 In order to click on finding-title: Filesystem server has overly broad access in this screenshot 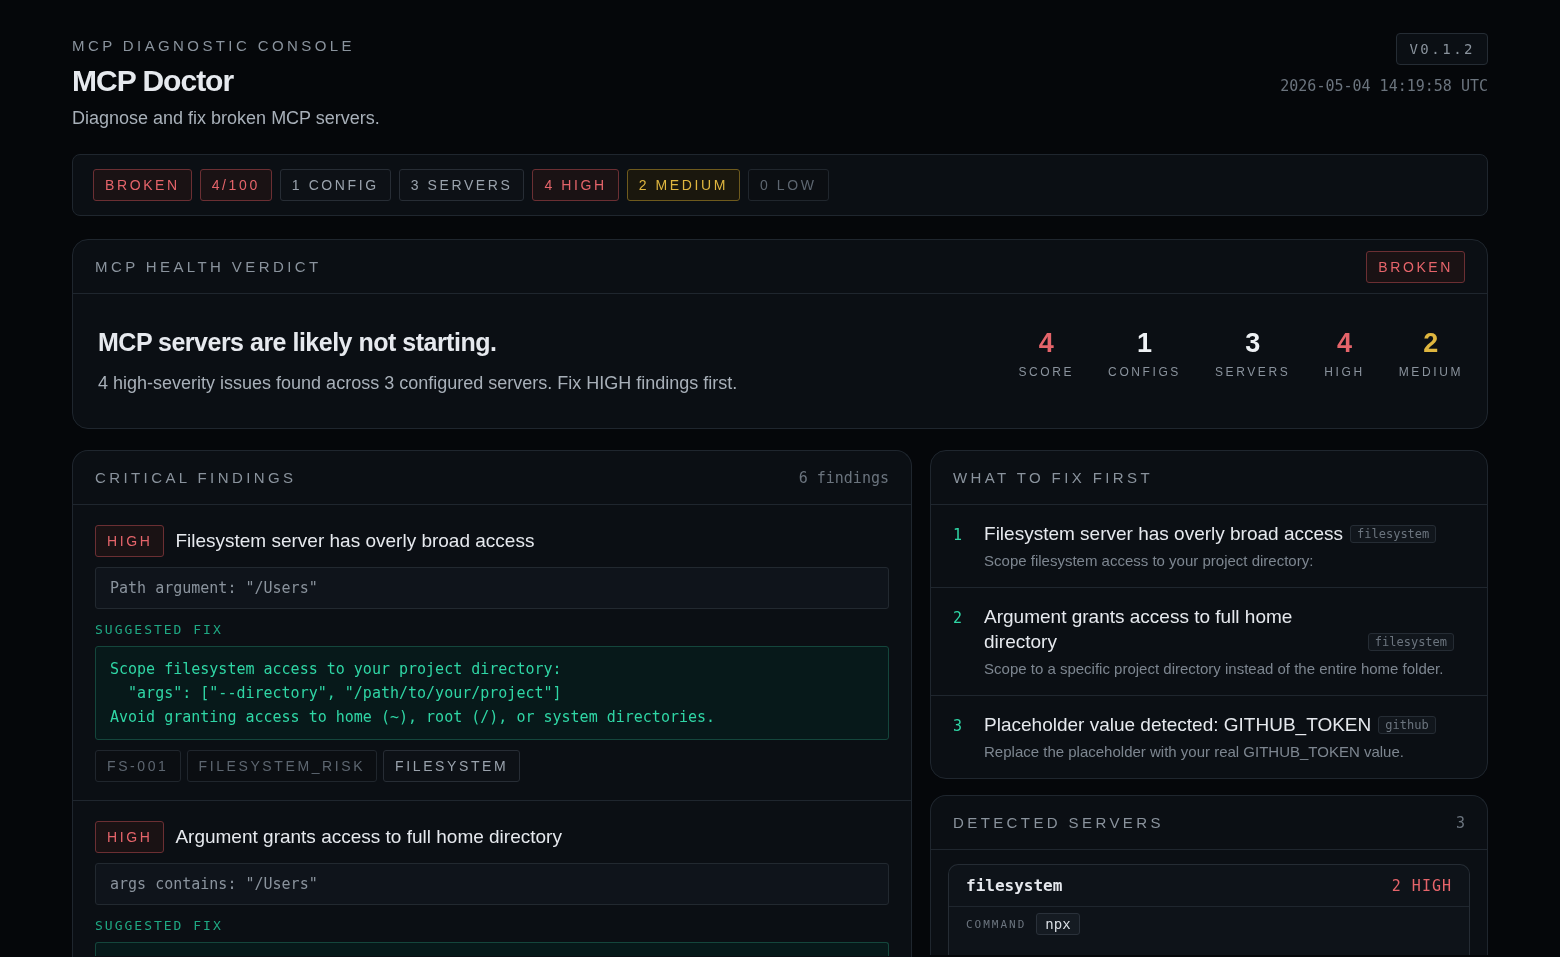, I will do `click(355, 541)`.